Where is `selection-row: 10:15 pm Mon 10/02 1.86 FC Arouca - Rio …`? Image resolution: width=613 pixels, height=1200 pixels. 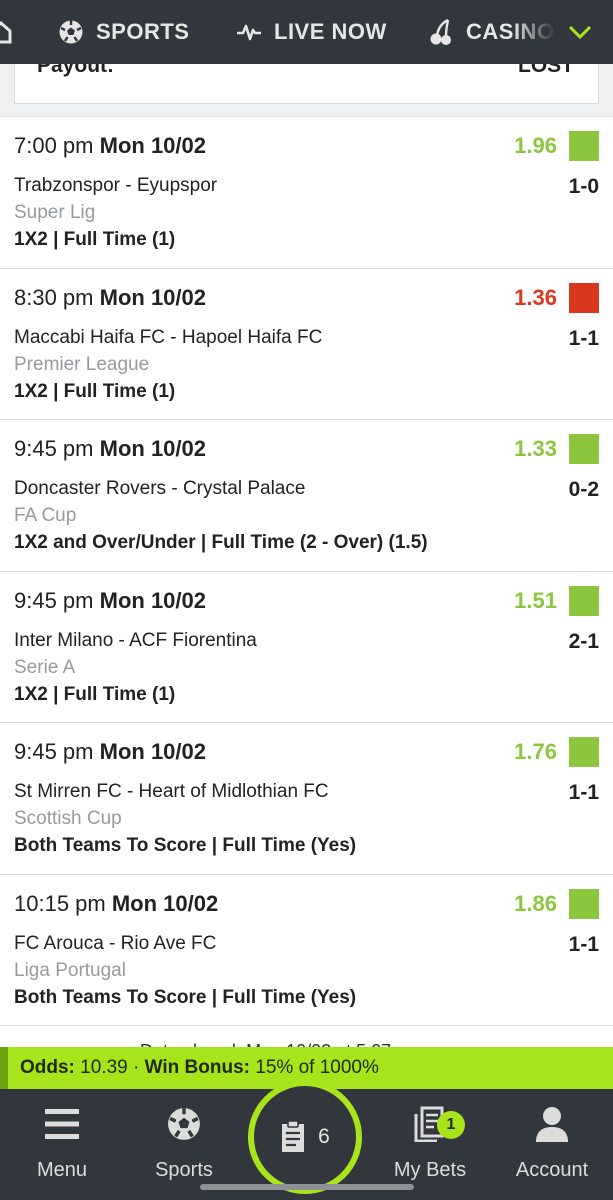 selection-row: 10:15 pm Mon 10/02 1.86 FC Arouca - Rio … is located at coordinates (306, 949).